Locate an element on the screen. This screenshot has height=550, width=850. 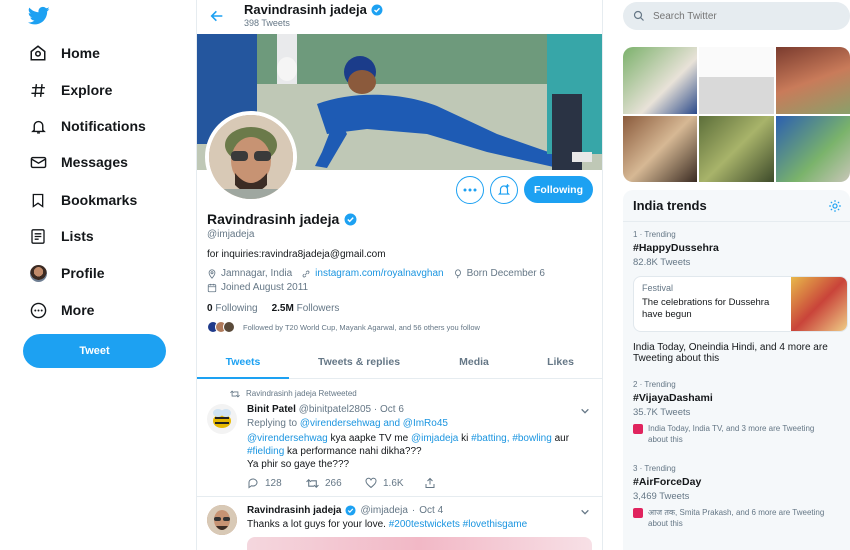
reply-button: 128 is located at coordinates (276, 483).